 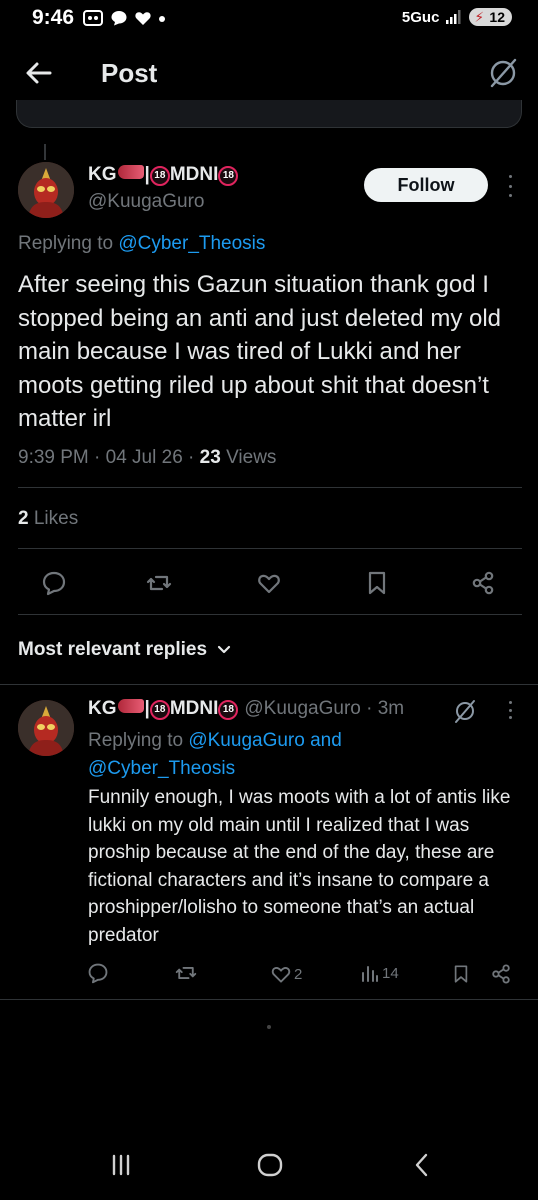 What do you see at coordinates (269, 114) in the screenshot?
I see `previous-post-card-edge` at bounding box center [269, 114].